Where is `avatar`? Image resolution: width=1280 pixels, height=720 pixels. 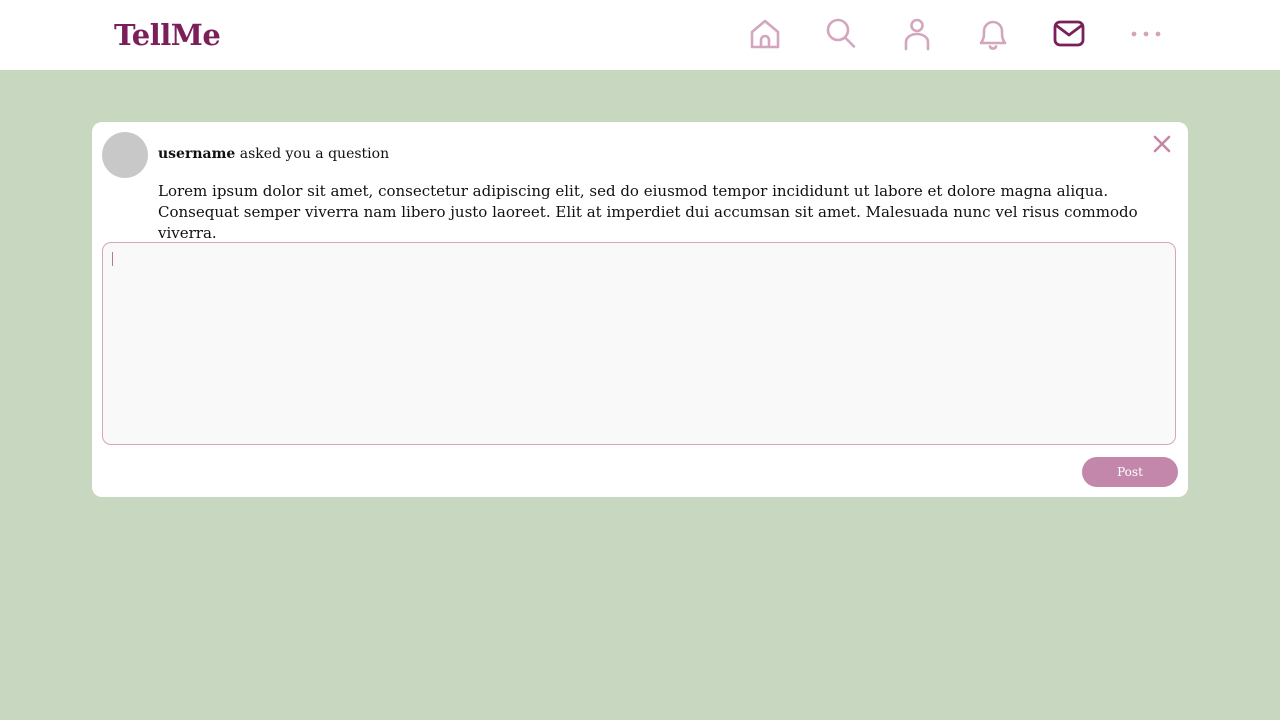
avatar is located at coordinates (125, 155).